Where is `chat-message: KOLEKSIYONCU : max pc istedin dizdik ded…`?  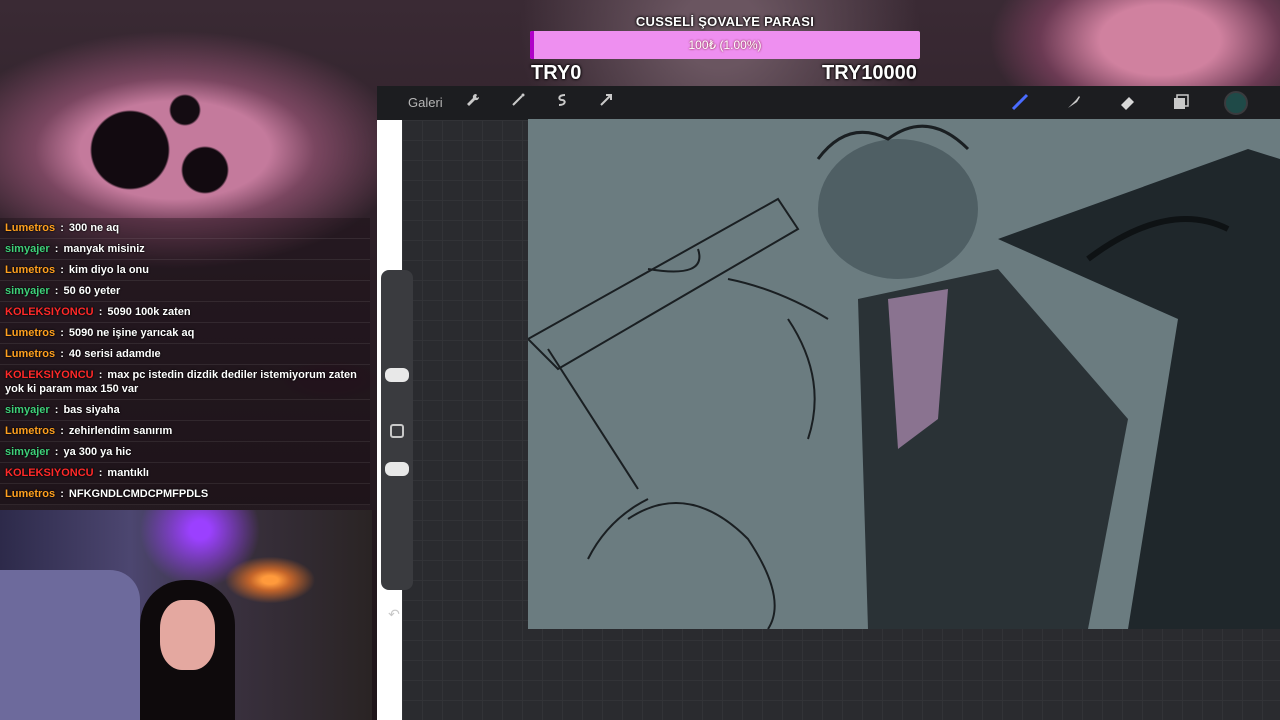
chat-message: KOLEKSIYONCU : max pc istedin dizdik ded… is located at coordinates (185, 382).